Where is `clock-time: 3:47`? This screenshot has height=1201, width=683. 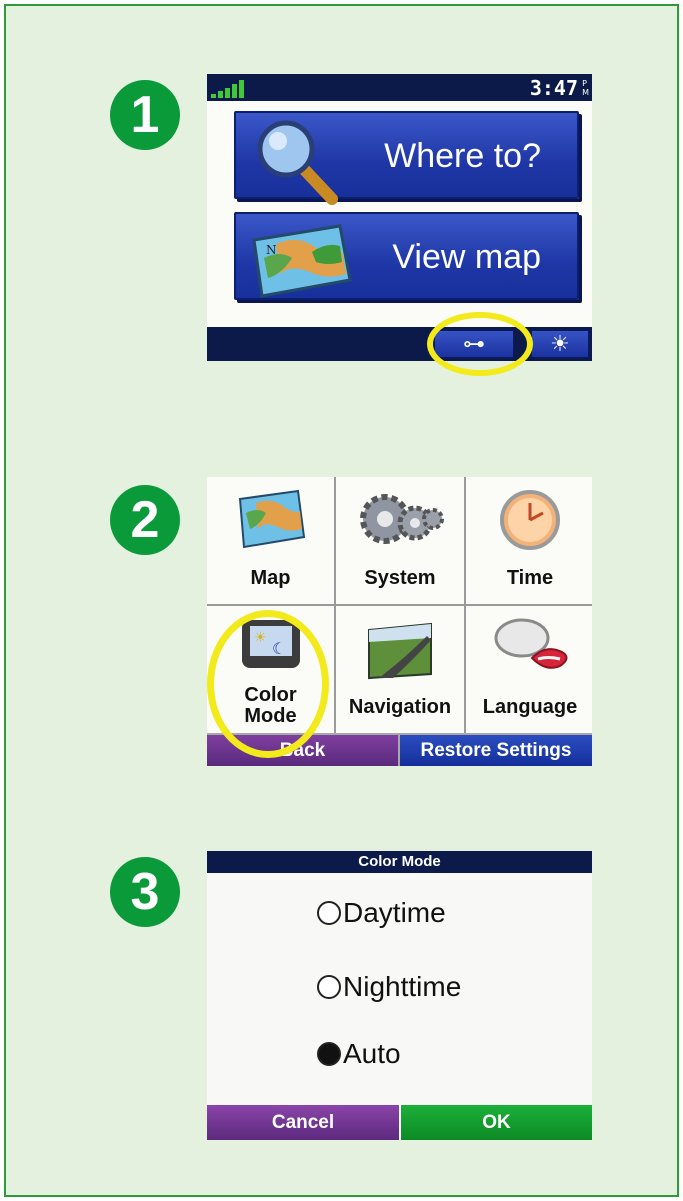 clock-time: 3:47 is located at coordinates (553, 88).